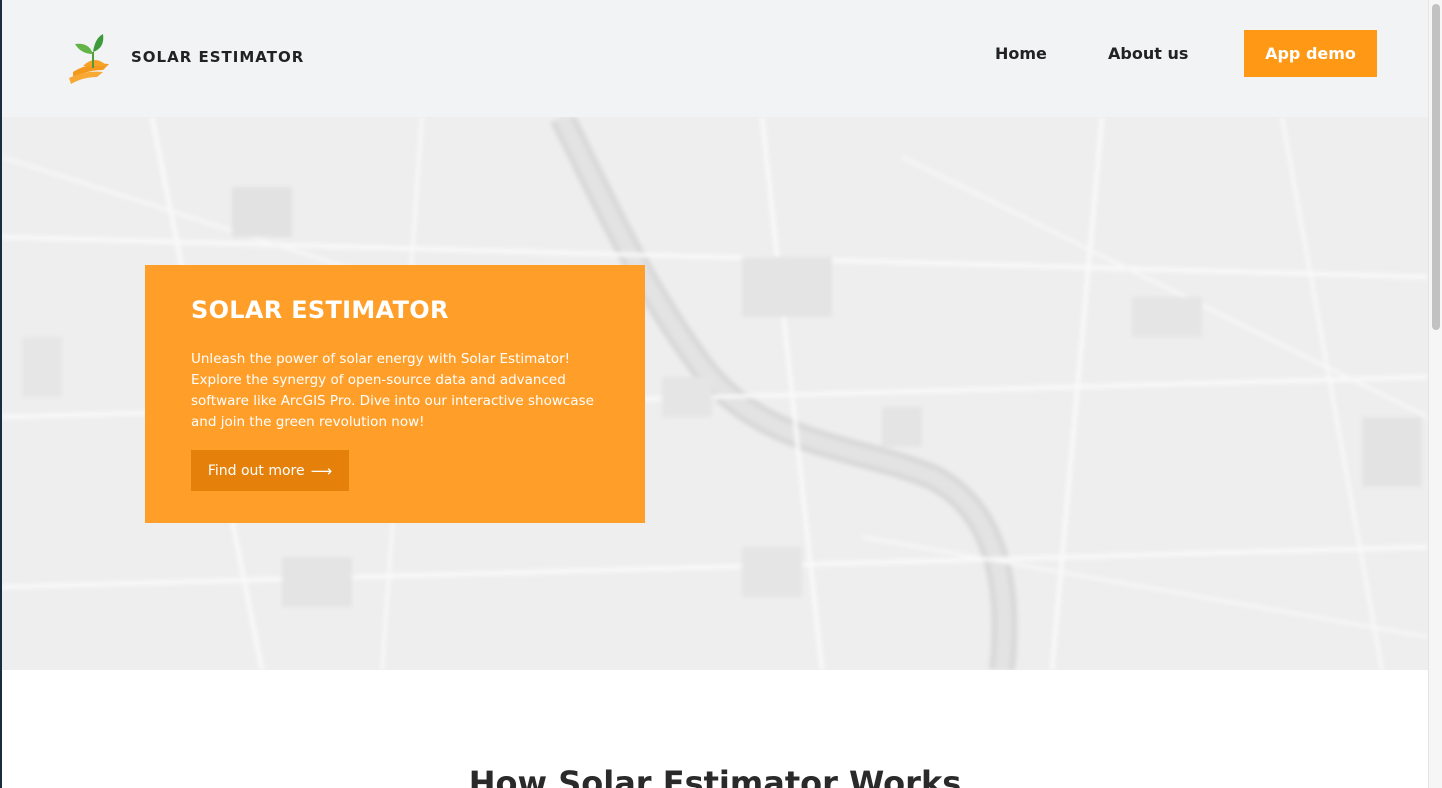  Describe the element at coordinates (217, 57) in the screenshot. I see `brand-name: SOLAR ESTIMATOR` at that location.